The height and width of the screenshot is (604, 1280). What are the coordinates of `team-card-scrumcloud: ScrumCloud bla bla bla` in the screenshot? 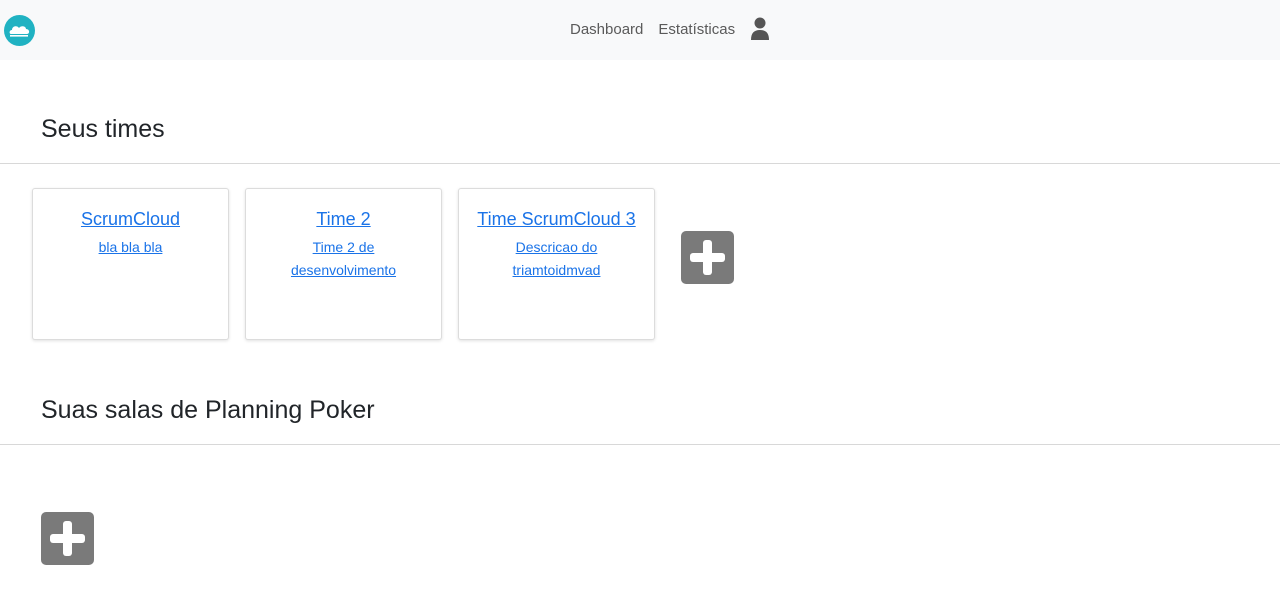 It's located at (130, 264).